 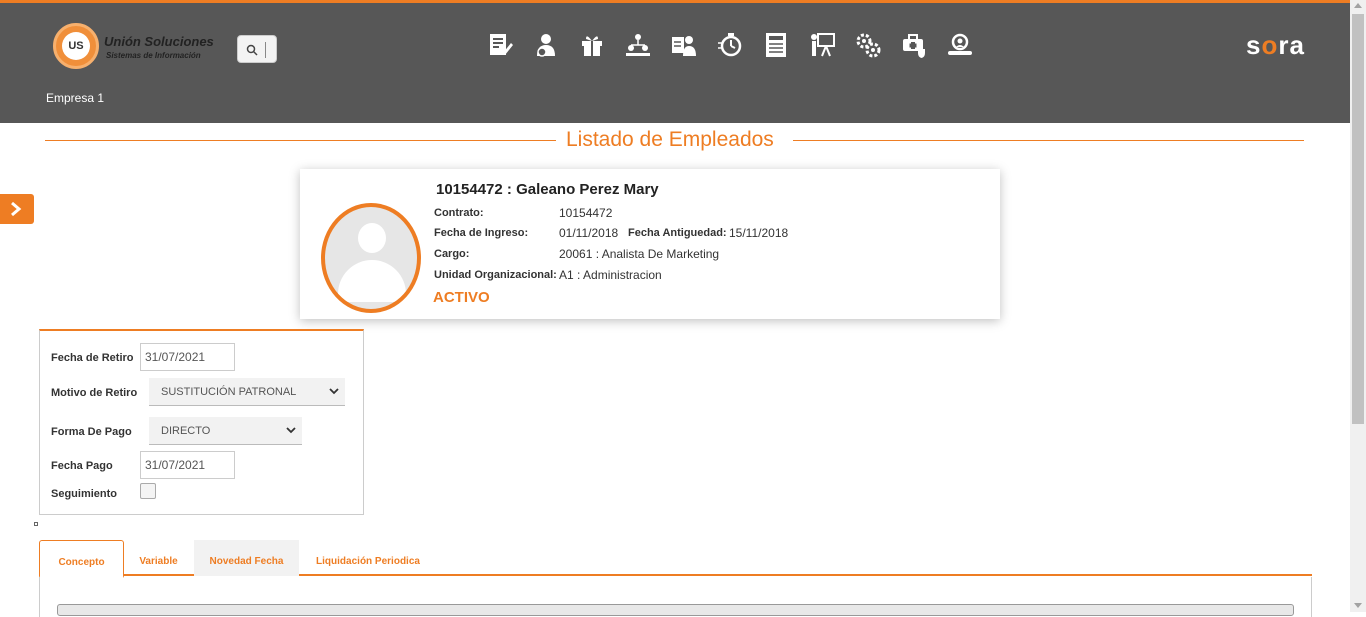 What do you see at coordinates (91, 432) in the screenshot?
I see `payment-method-label: Forma De Pago` at bounding box center [91, 432].